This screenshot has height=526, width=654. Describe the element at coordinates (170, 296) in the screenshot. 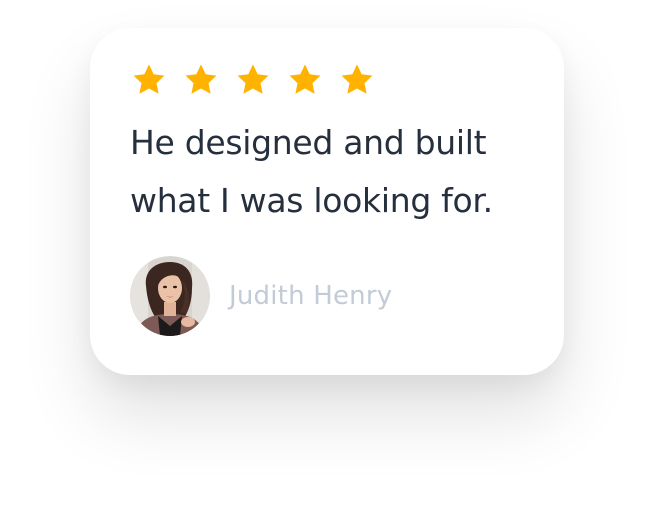

I see `avatar` at that location.